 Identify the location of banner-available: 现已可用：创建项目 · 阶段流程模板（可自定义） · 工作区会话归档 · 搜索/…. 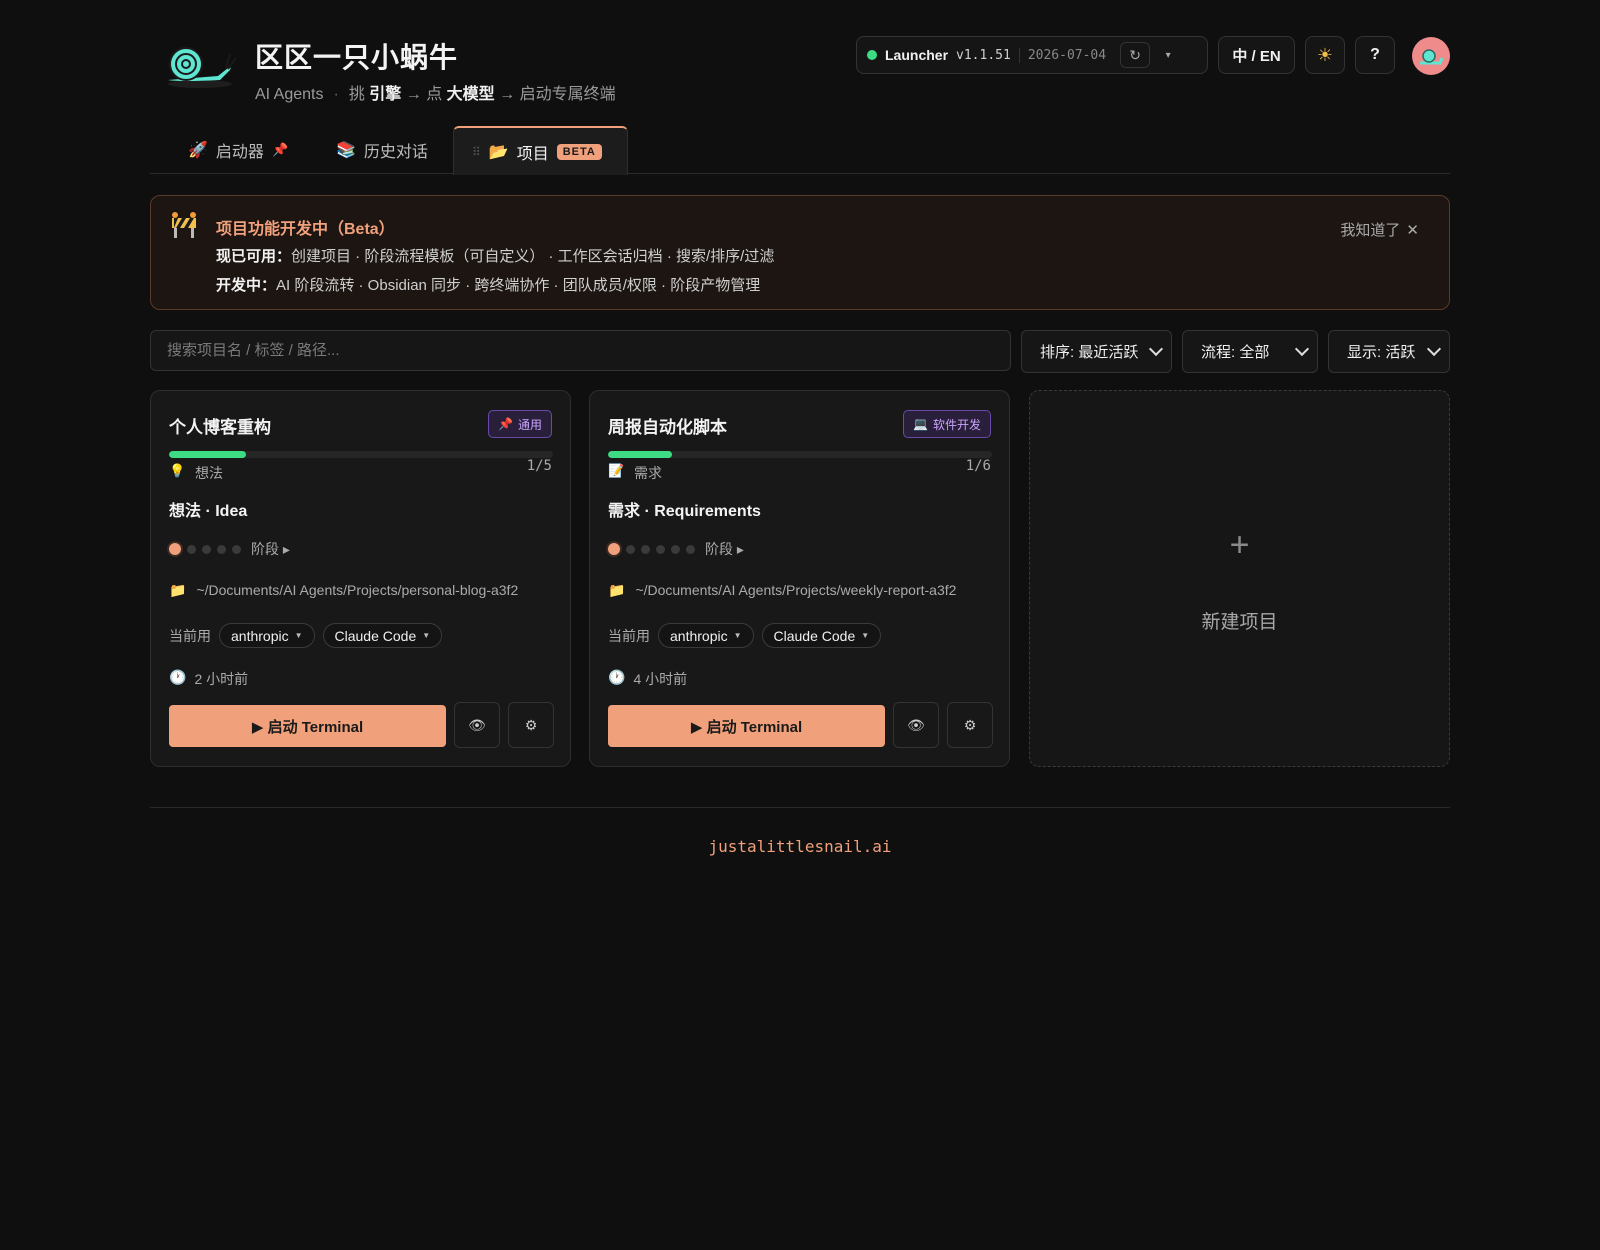
(495, 255).